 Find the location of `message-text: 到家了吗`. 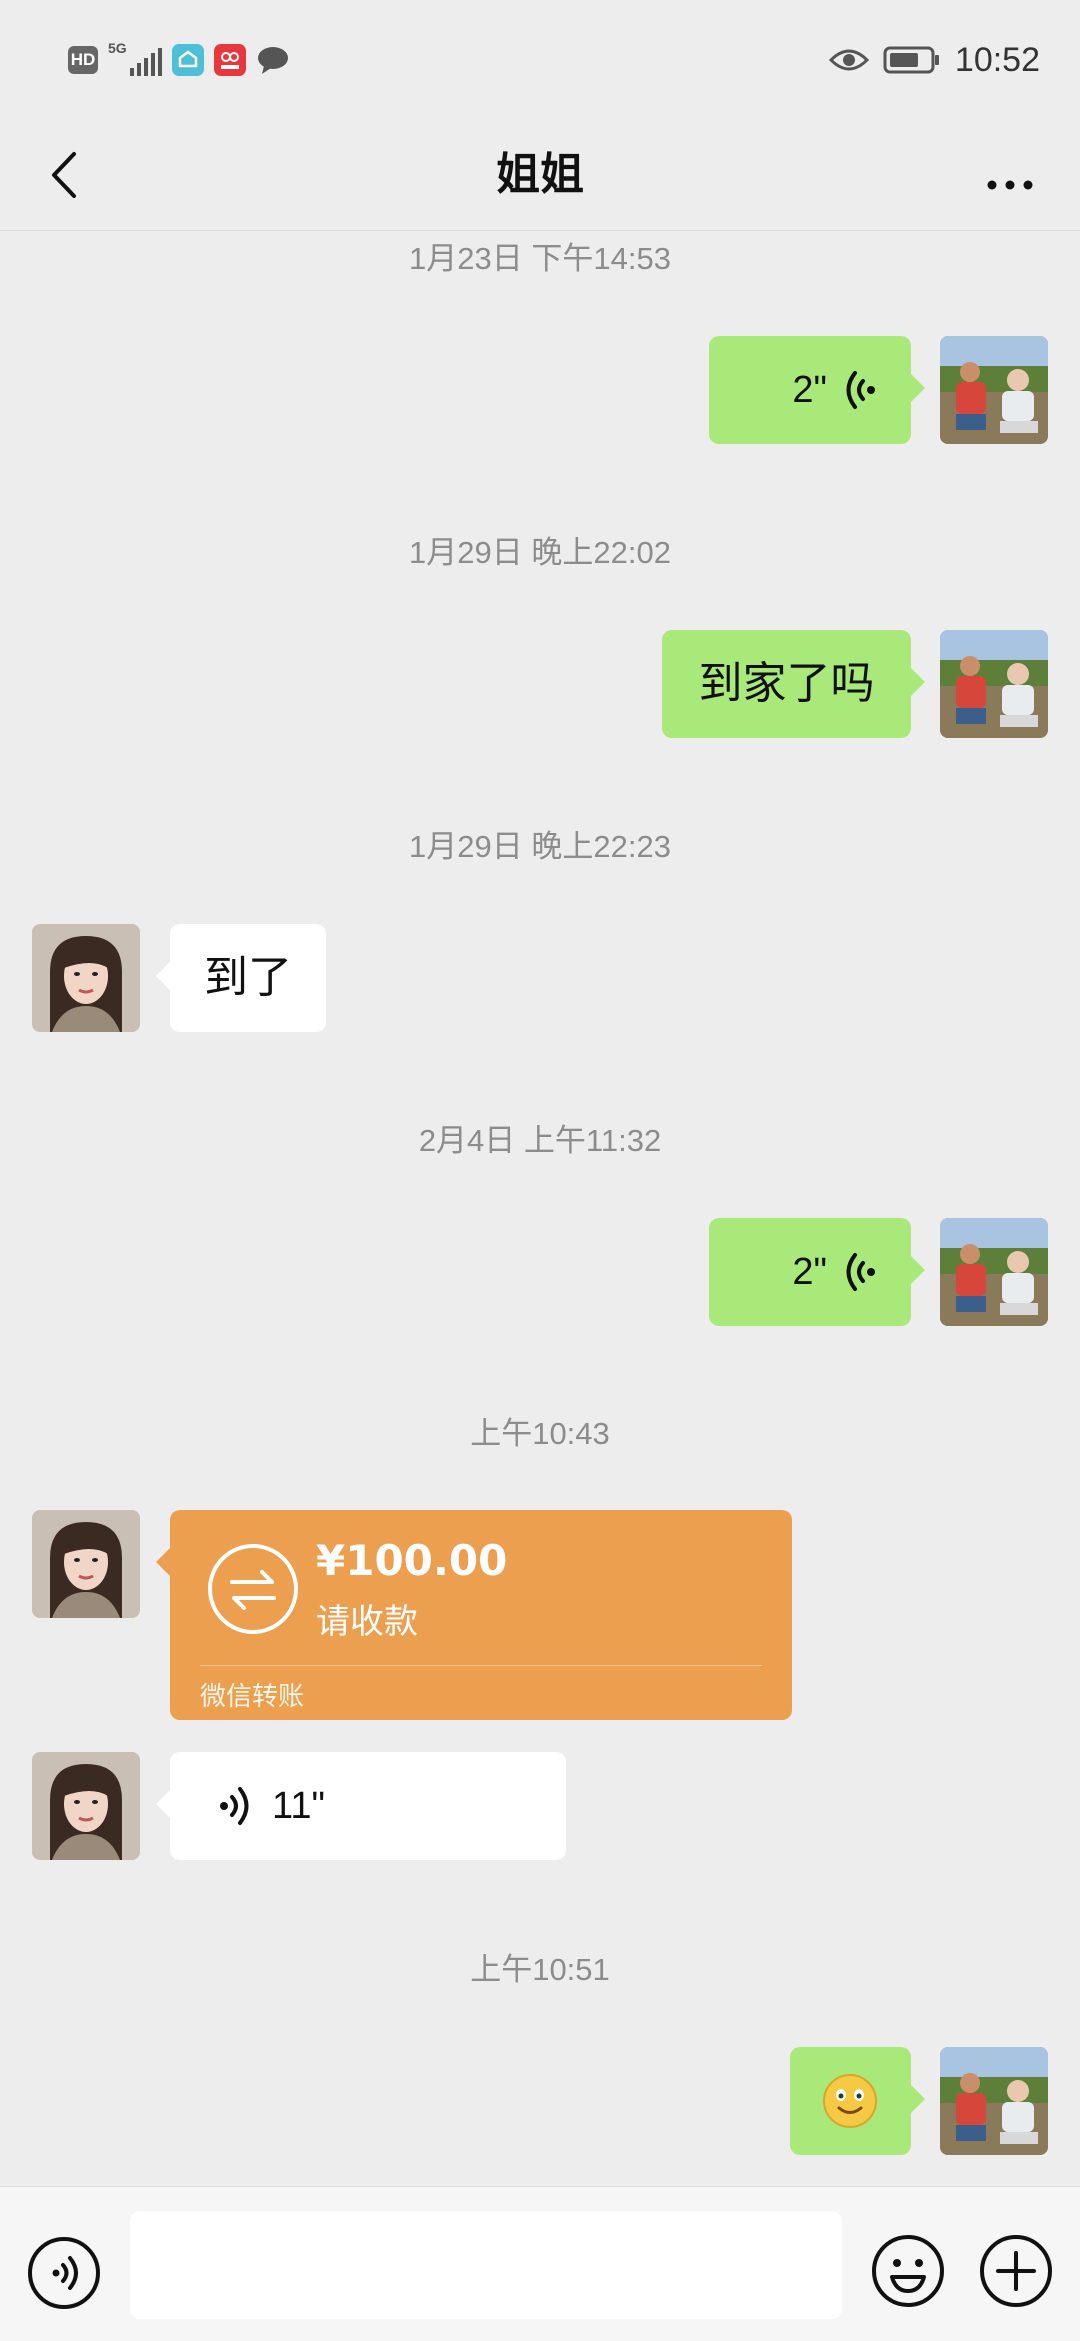

message-text: 到家了吗 is located at coordinates (786, 683).